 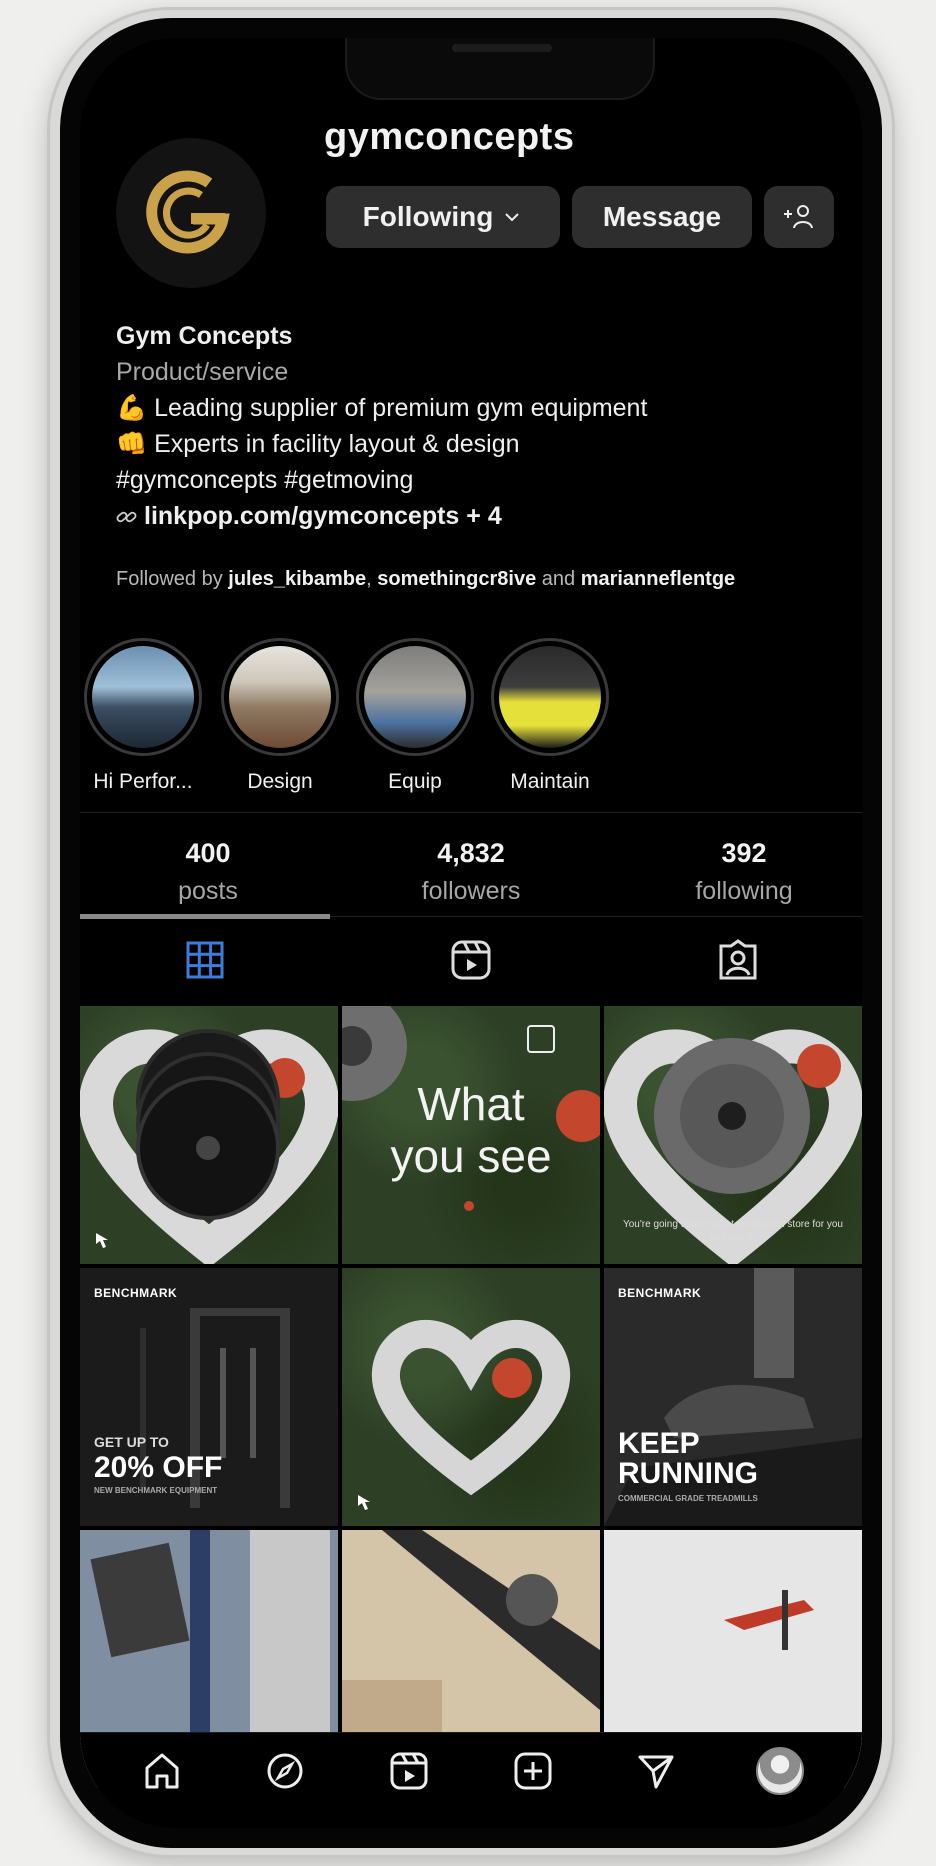 What do you see at coordinates (744, 872) in the screenshot?
I see `following-count: 392 following` at bounding box center [744, 872].